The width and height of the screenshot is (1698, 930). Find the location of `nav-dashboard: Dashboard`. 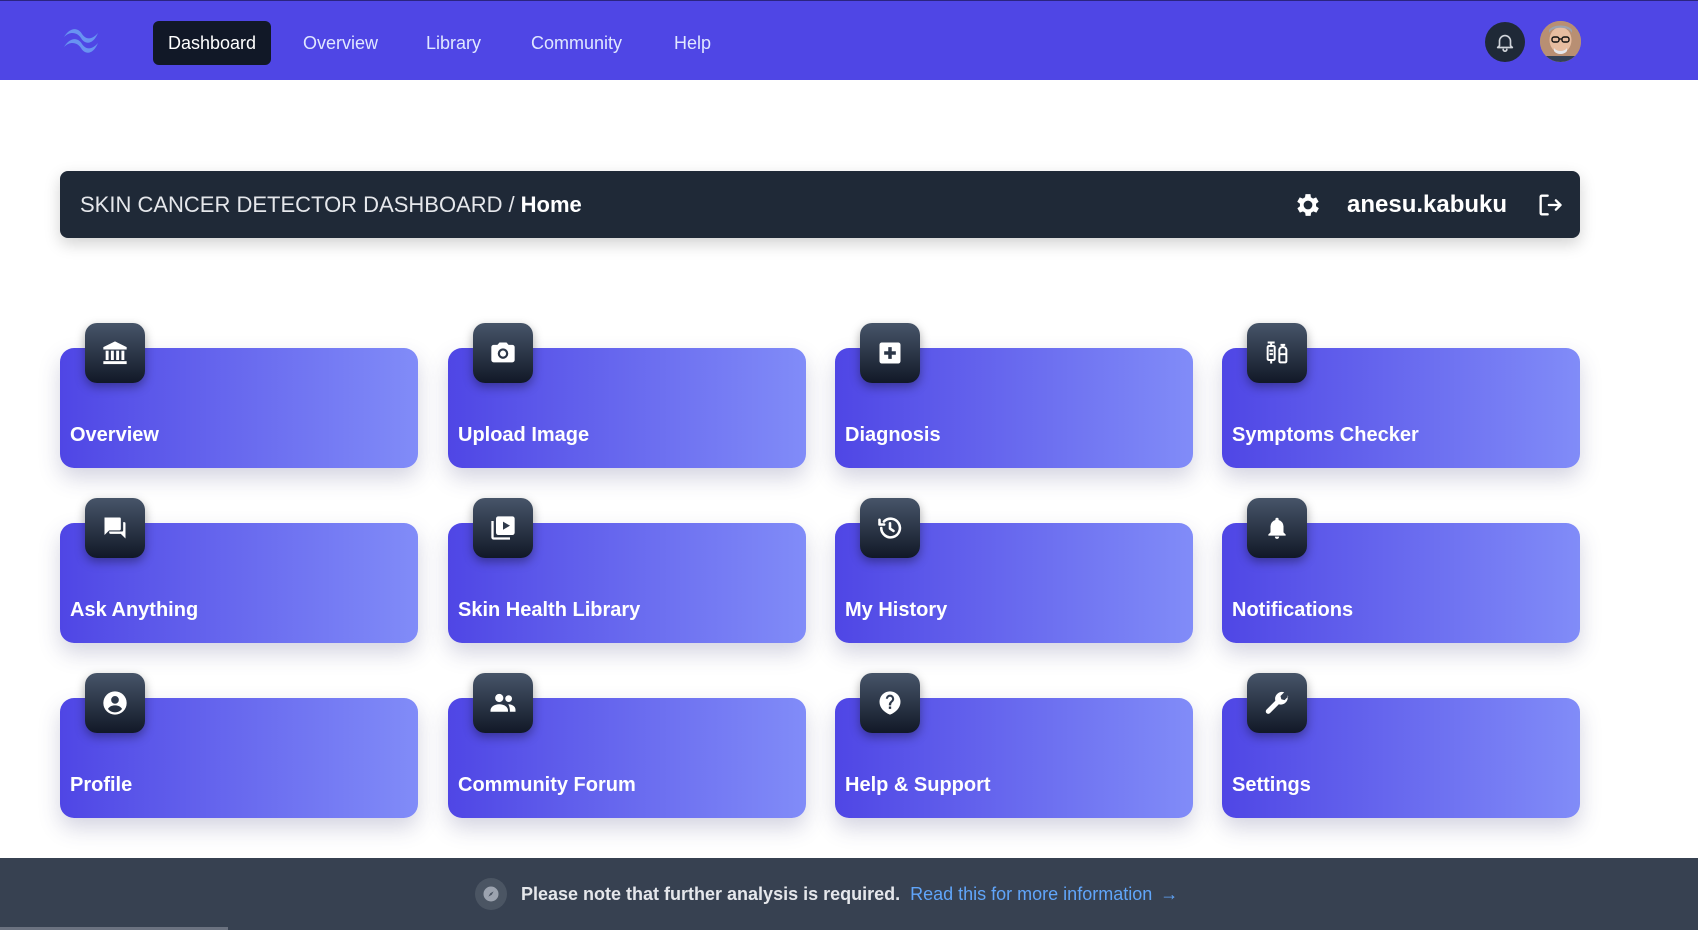

nav-dashboard: Dashboard is located at coordinates (212, 43).